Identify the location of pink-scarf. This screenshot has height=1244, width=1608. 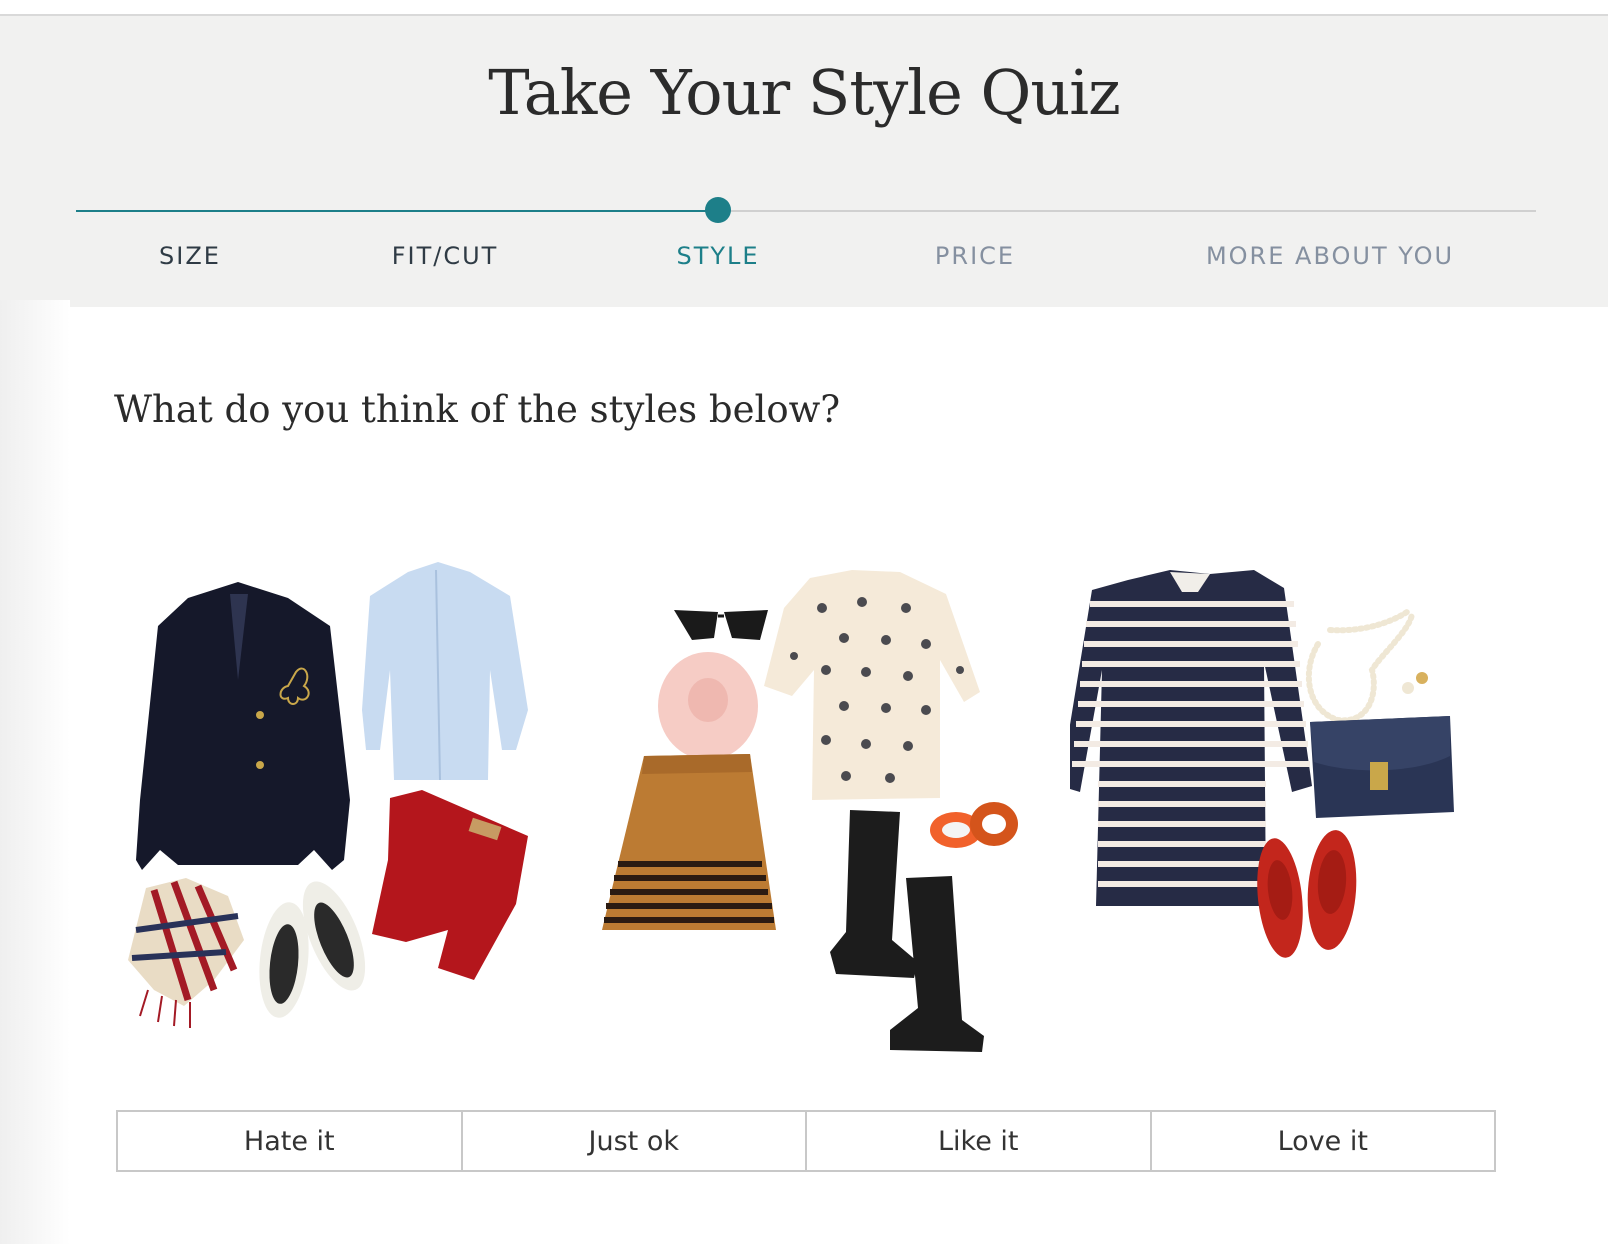
(708, 706).